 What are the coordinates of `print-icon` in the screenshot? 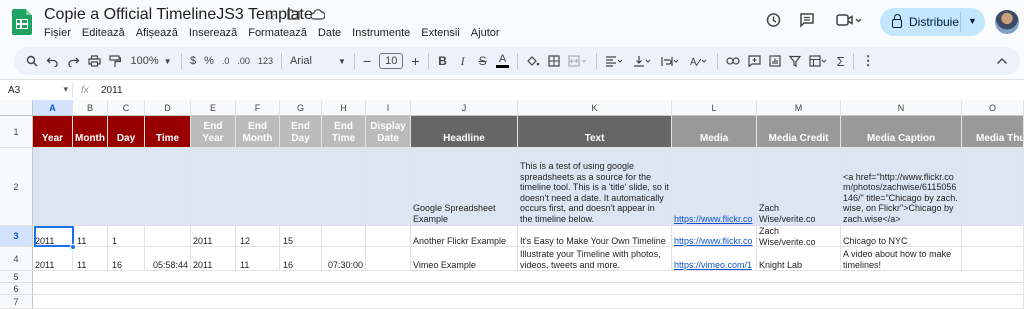 It's located at (94, 61).